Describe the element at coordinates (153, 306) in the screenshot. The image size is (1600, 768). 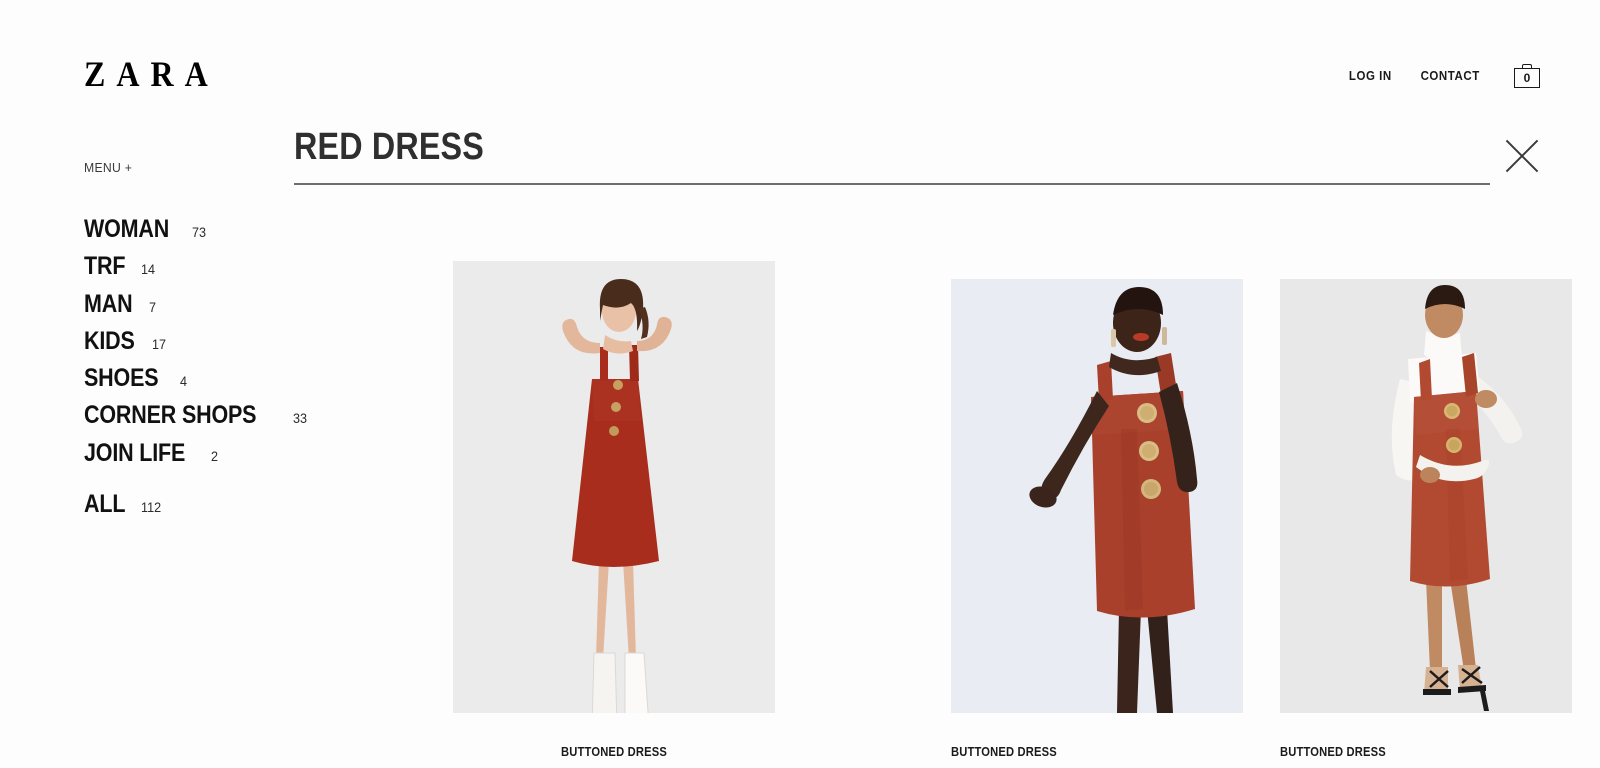
I see `category-count: 7` at that location.